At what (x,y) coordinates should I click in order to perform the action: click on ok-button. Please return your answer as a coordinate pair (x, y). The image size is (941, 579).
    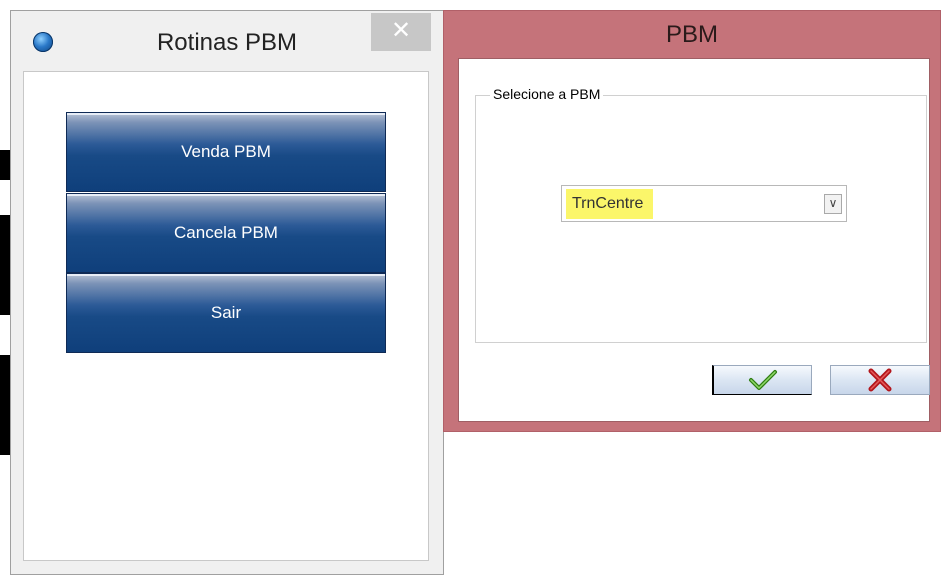
    Looking at the image, I should click on (762, 380).